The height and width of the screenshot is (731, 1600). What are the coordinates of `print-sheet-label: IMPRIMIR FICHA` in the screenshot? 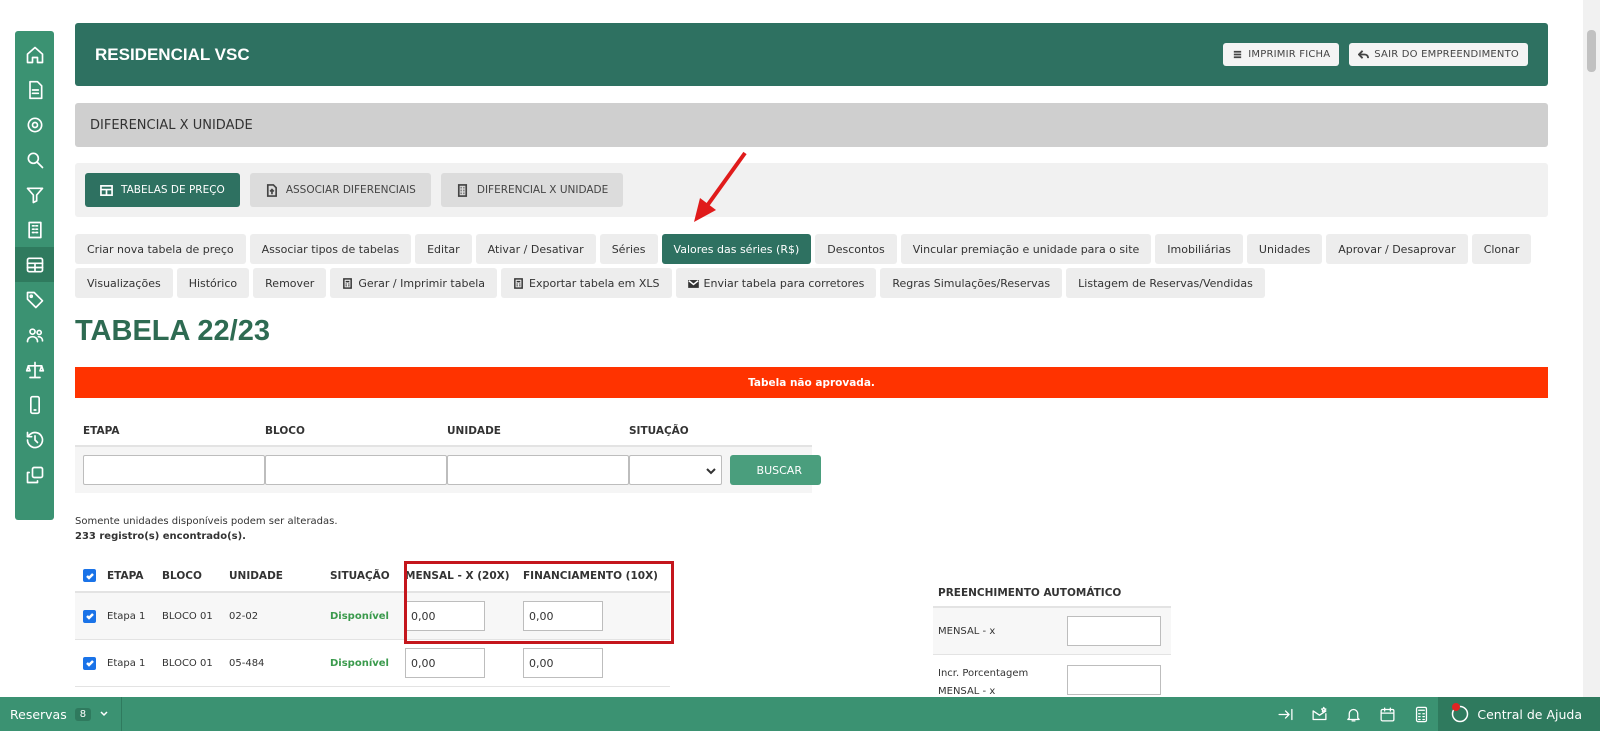 It's located at (1289, 54).